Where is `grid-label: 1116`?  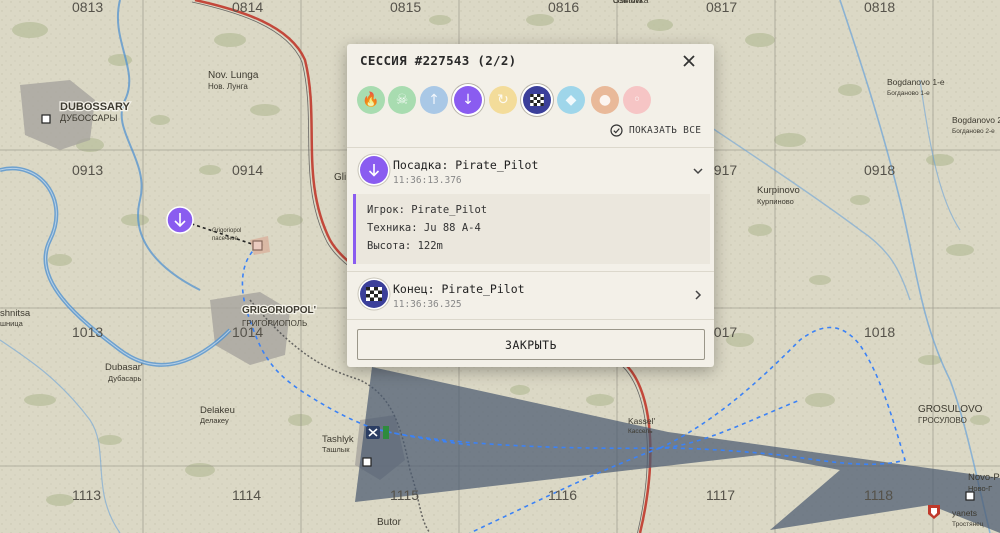
grid-label: 1116 is located at coordinates (562, 495).